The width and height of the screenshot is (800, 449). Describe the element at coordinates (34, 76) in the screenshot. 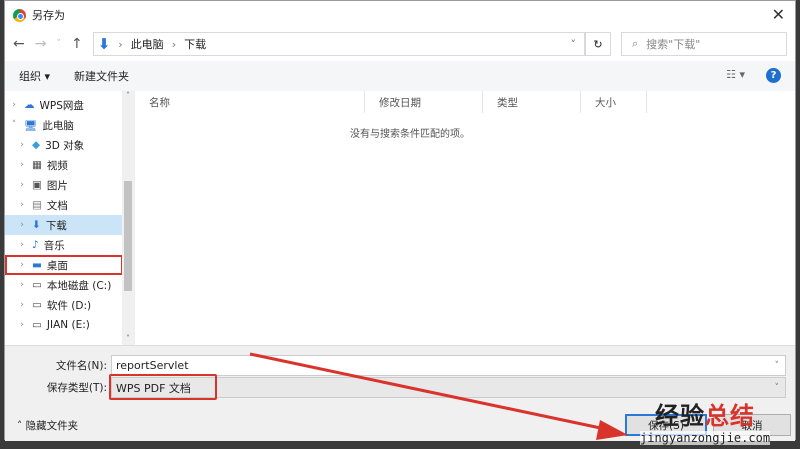

I see `organize-button: 组织 ▾` at that location.